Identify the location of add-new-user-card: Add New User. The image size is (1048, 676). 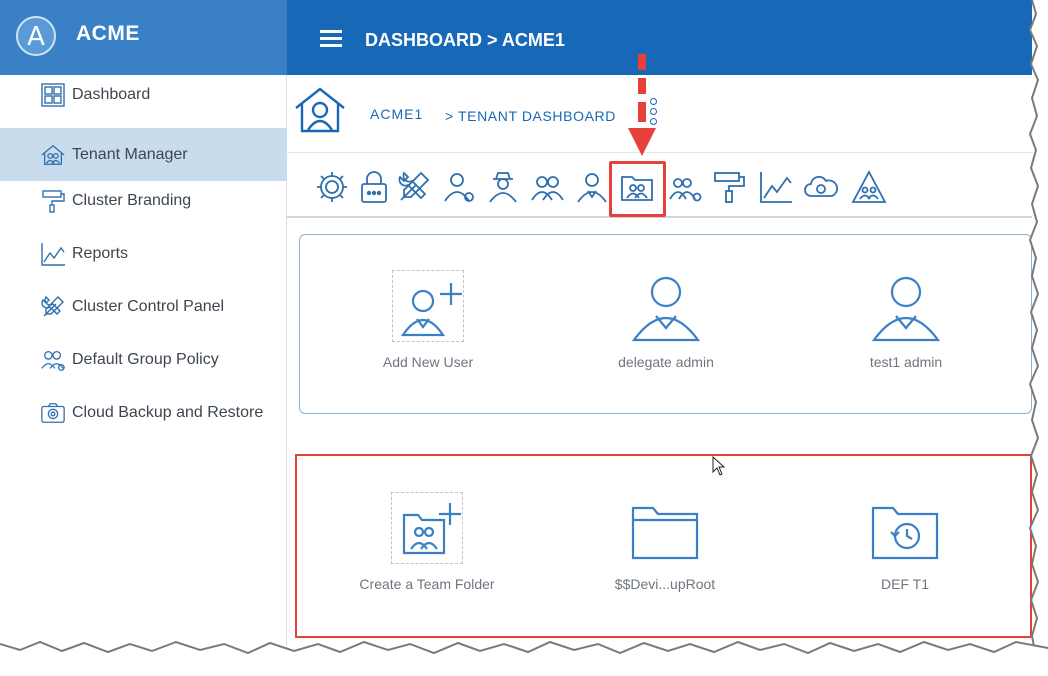
(428, 330).